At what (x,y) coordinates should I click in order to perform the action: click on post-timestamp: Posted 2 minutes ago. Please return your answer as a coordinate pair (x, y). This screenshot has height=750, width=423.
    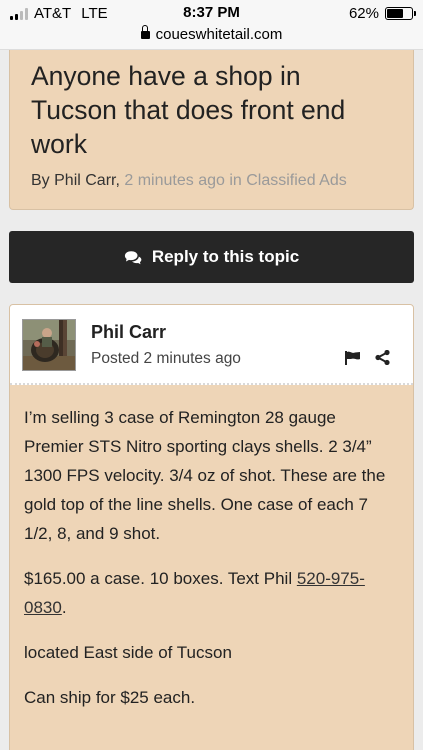
    Looking at the image, I should click on (166, 358).